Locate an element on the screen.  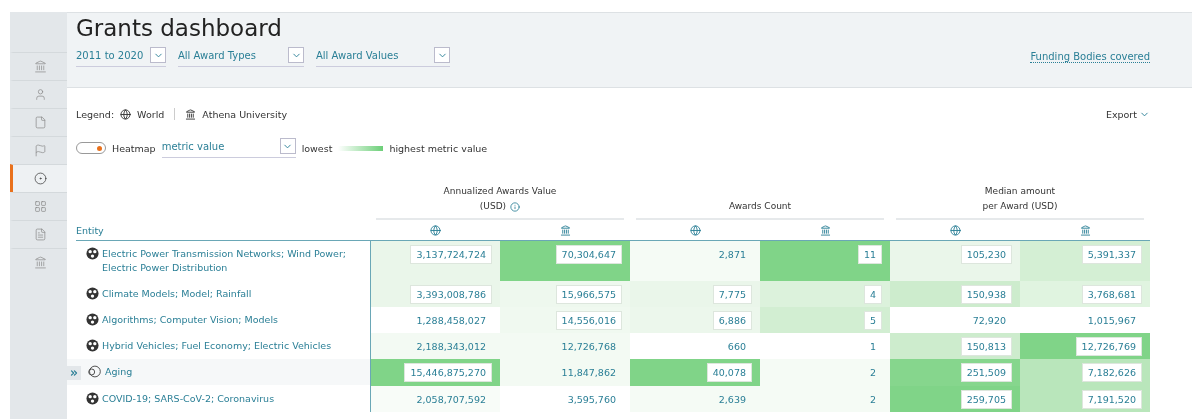
topic-outline-icon is located at coordinates (94, 371).